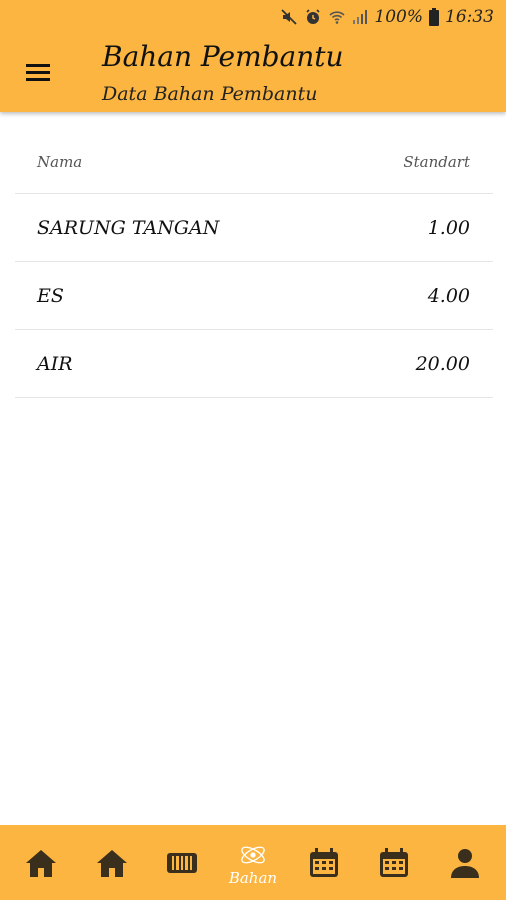 Image resolution: width=506 pixels, height=900 pixels. I want to click on bottom-navigation: Bahan, so click(253, 862).